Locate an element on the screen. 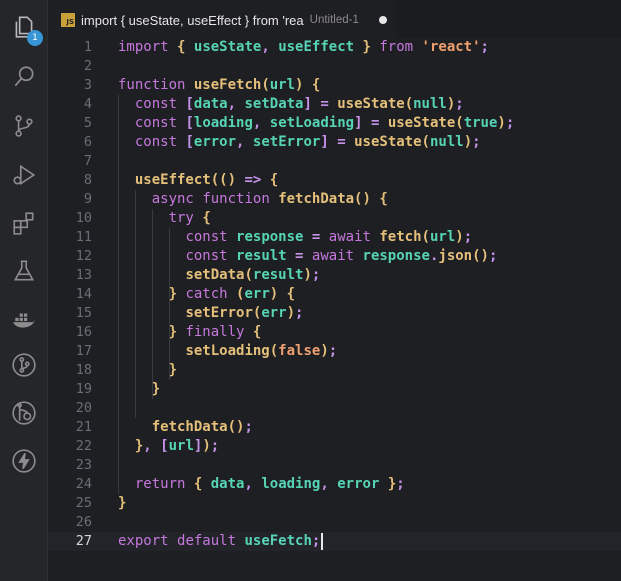 The width and height of the screenshot is (621, 581). source-control-icon is located at coordinates (23, 125).